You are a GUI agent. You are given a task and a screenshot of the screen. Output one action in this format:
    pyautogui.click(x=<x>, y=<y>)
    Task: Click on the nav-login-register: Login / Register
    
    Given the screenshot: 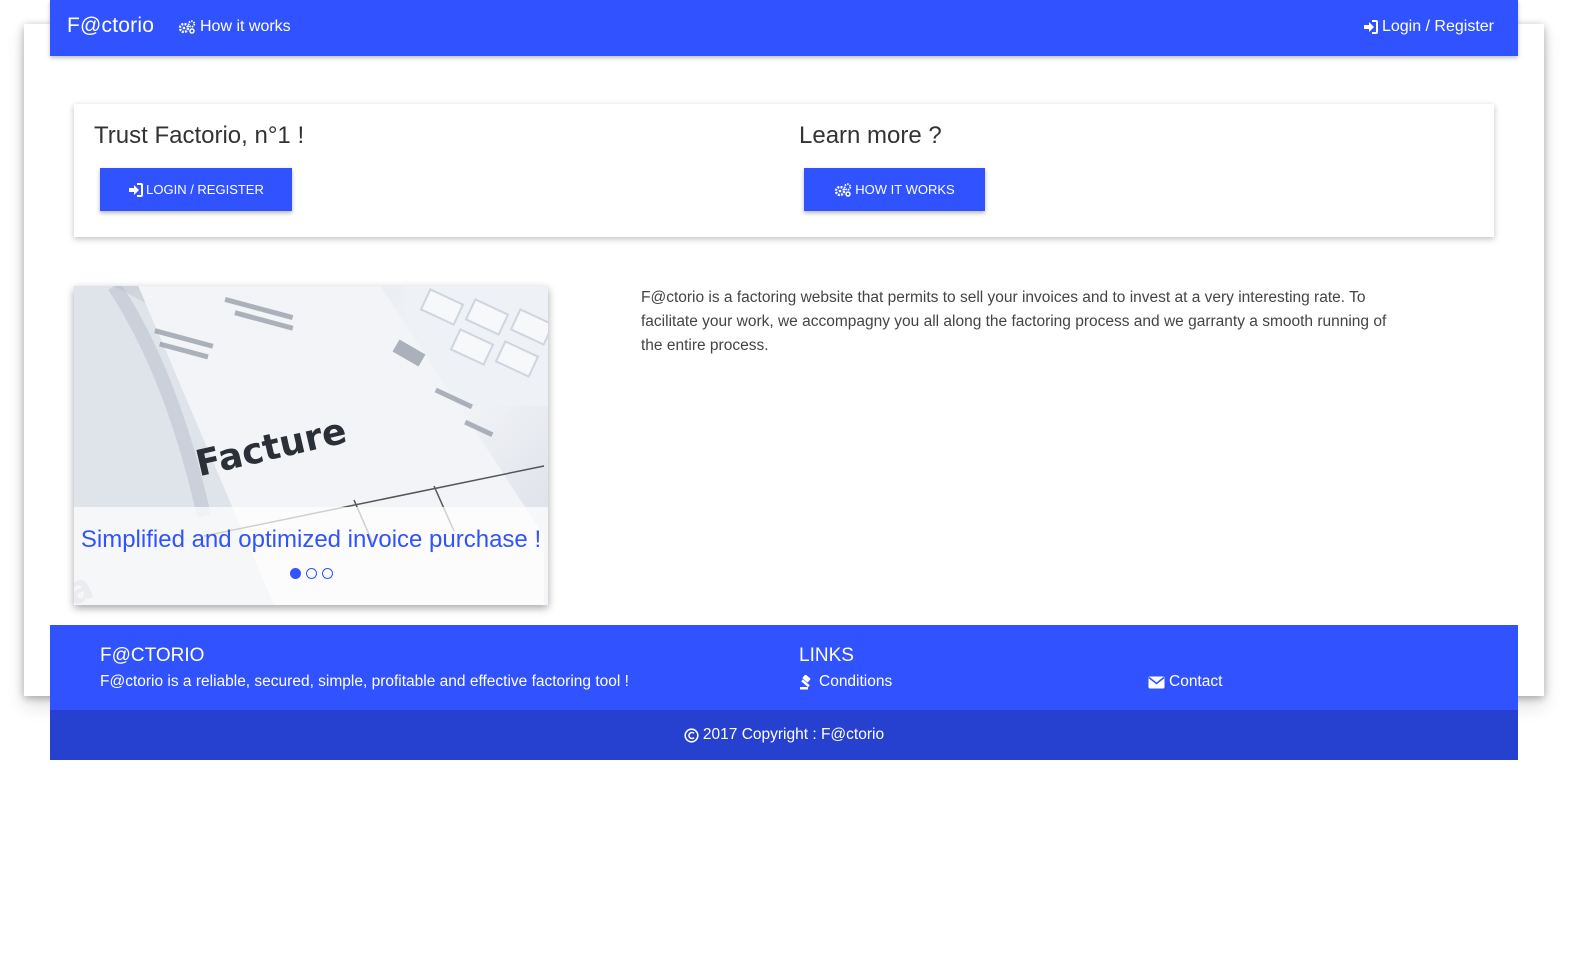 What is the action you would take?
    pyautogui.click(x=1428, y=27)
    